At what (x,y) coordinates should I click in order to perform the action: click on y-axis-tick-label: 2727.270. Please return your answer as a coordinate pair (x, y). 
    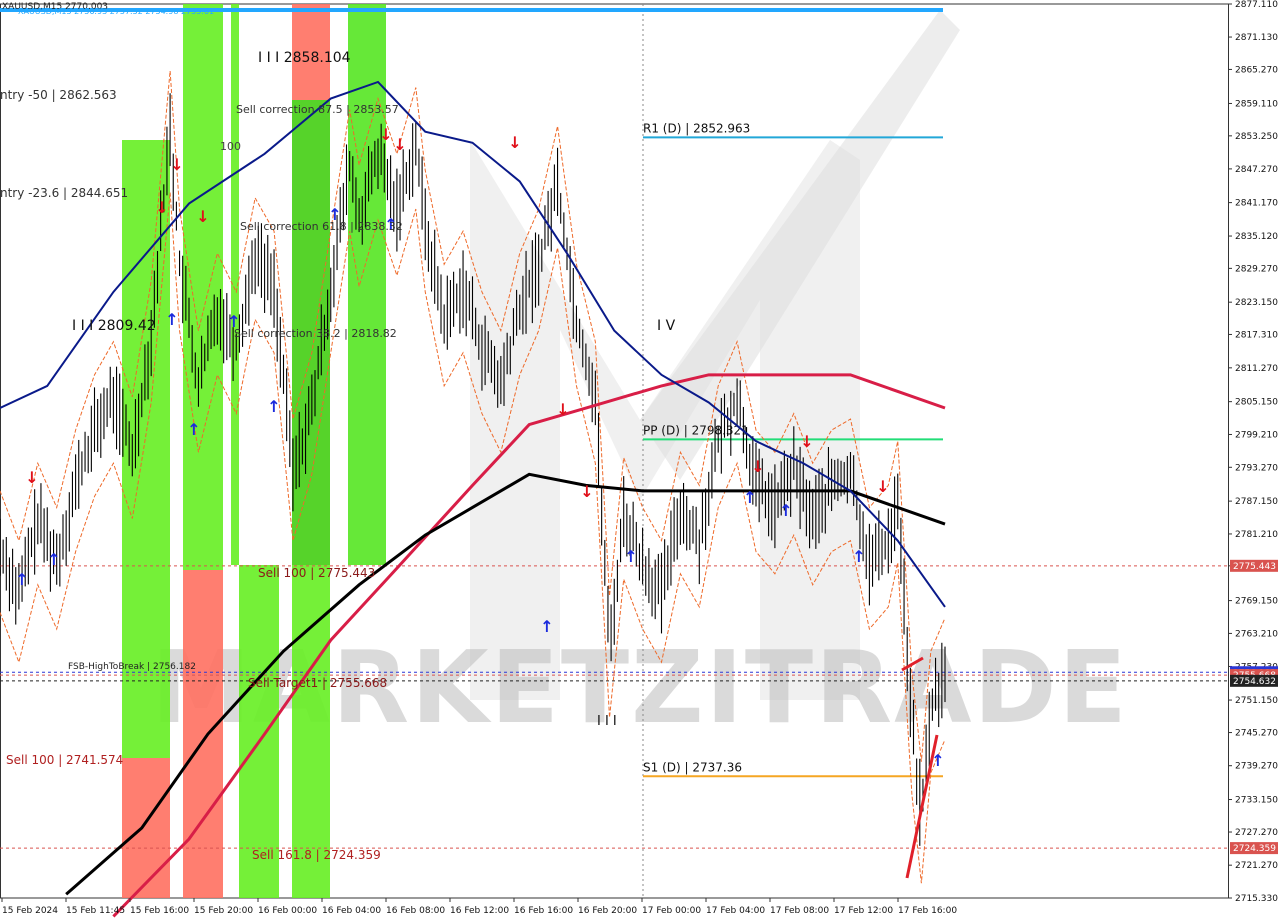
    Looking at the image, I should click on (1256, 833).